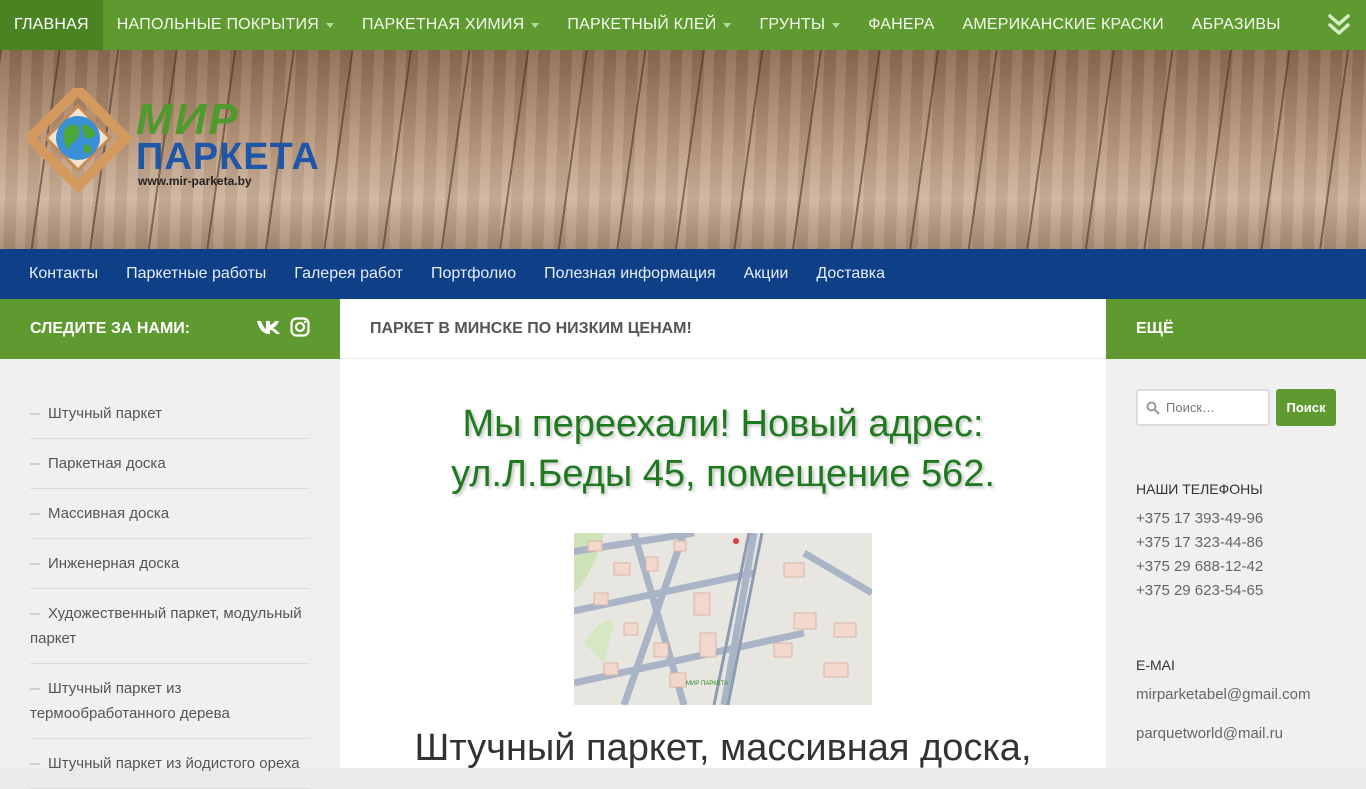 The width and height of the screenshot is (1366, 789). I want to click on top-nav-label: ФАНЕРА, so click(901, 24).